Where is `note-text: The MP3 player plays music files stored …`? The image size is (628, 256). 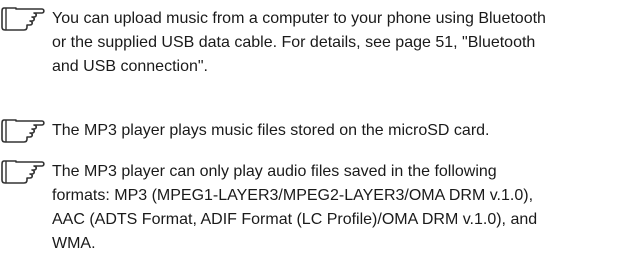
note-text: The MP3 player plays music files stored … is located at coordinates (271, 130).